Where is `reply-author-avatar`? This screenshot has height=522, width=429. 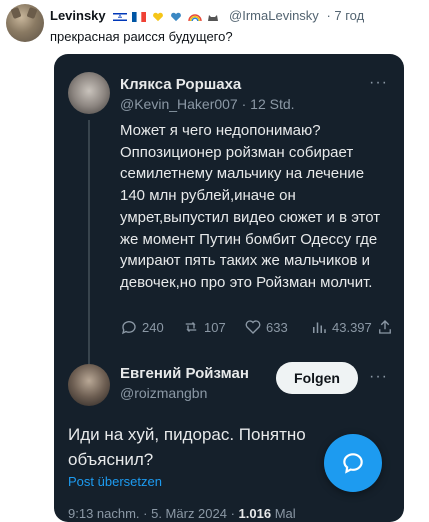 reply-author-avatar is located at coordinates (89, 385).